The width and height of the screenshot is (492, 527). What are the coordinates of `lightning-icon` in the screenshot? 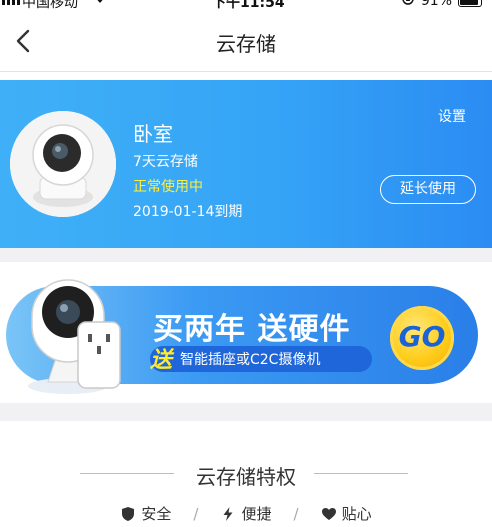 It's located at (228, 513).